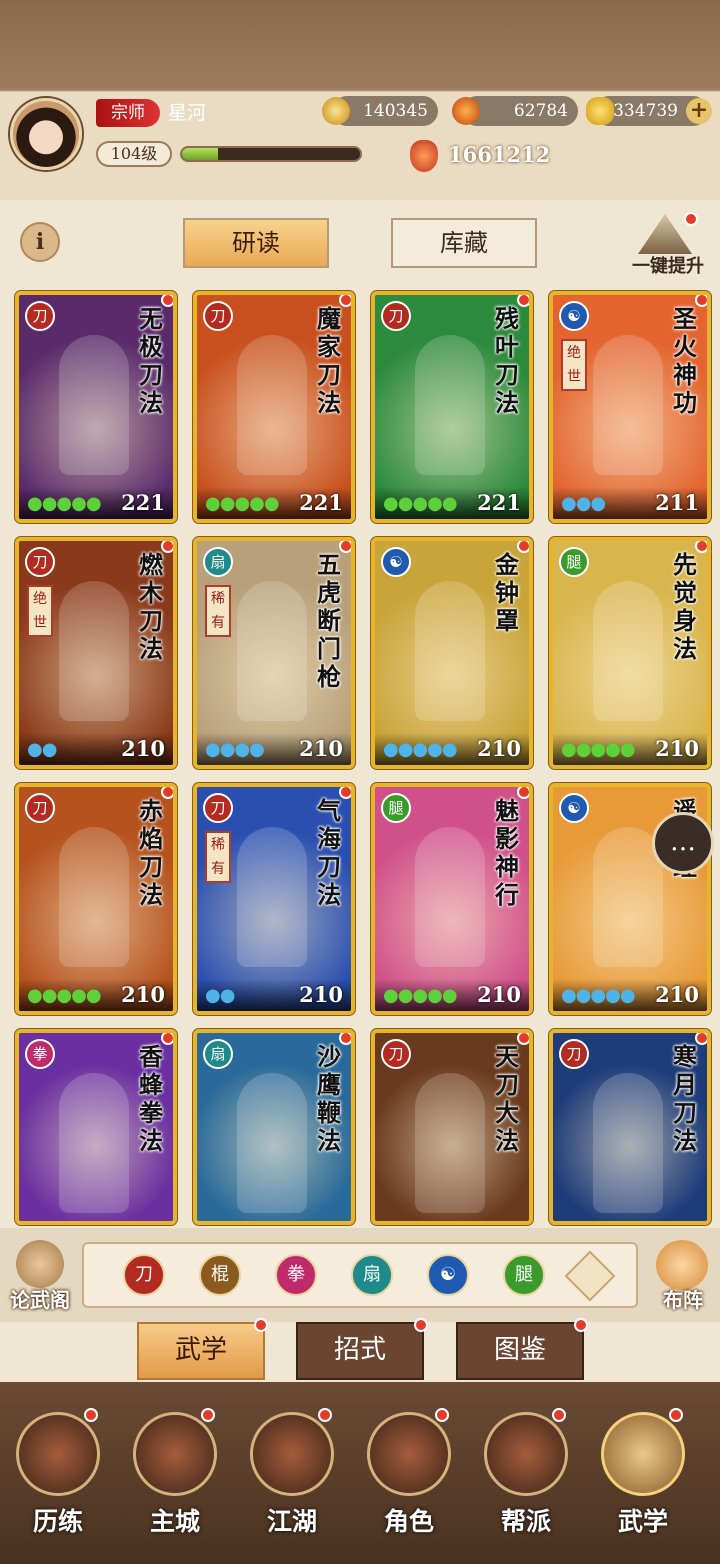 The width and height of the screenshot is (720, 1564). I want to click on card-title: 先觉身法, so click(685, 606).